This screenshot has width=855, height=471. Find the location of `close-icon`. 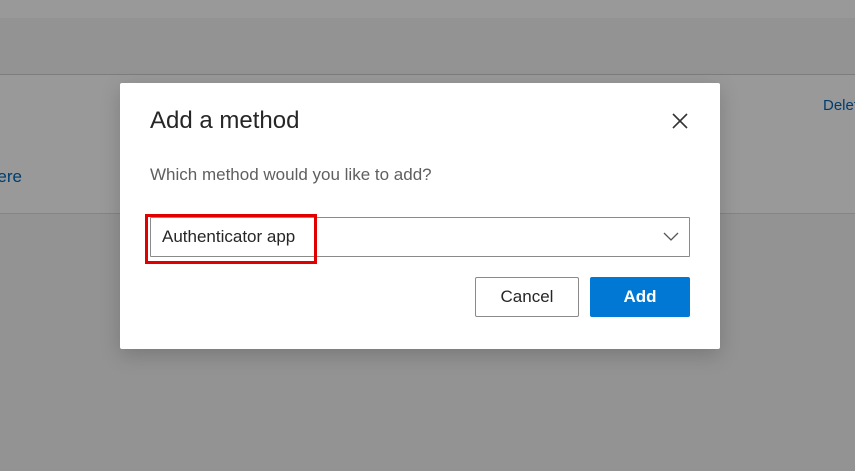

close-icon is located at coordinates (680, 121).